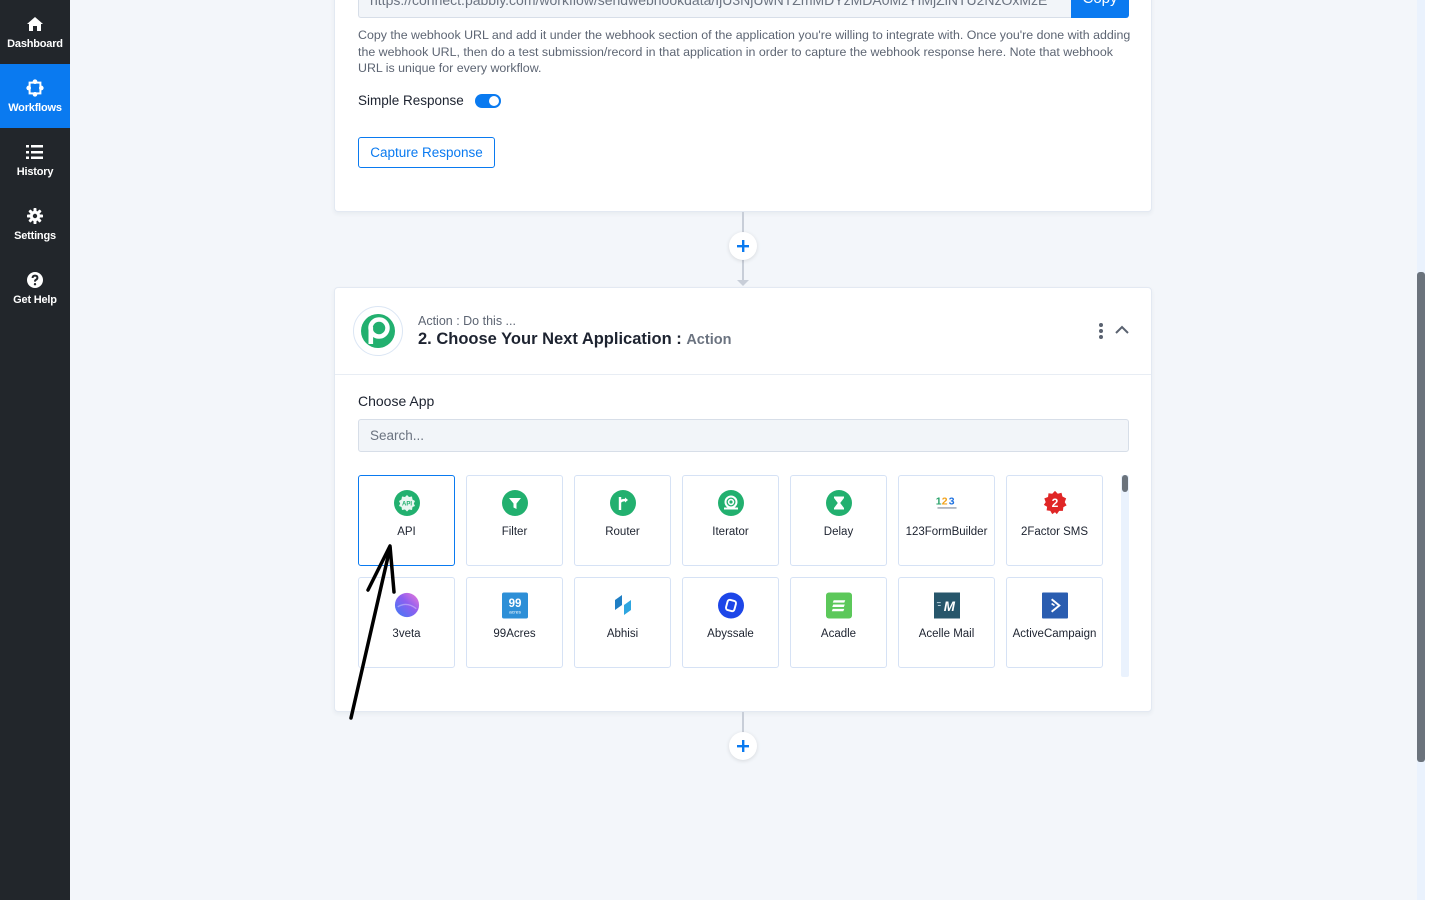 This screenshot has width=1440, height=900. I want to click on app-name: ActiveCampaign, so click(1054, 634).